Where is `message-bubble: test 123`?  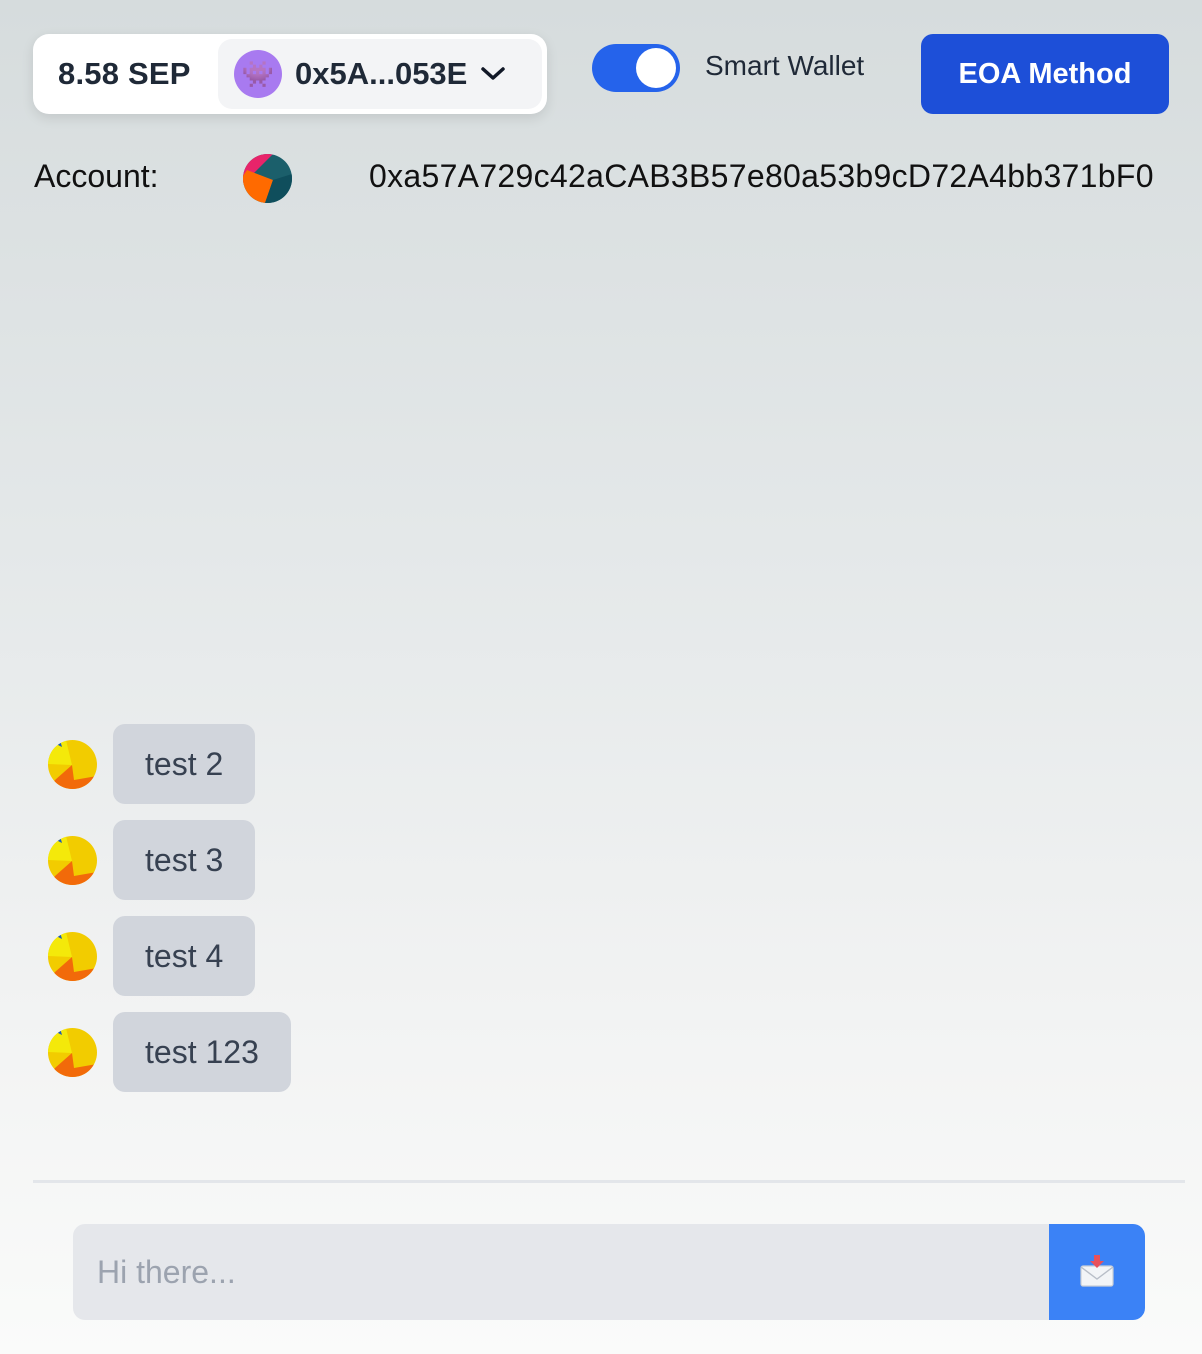
message-bubble: test 123 is located at coordinates (202, 1052).